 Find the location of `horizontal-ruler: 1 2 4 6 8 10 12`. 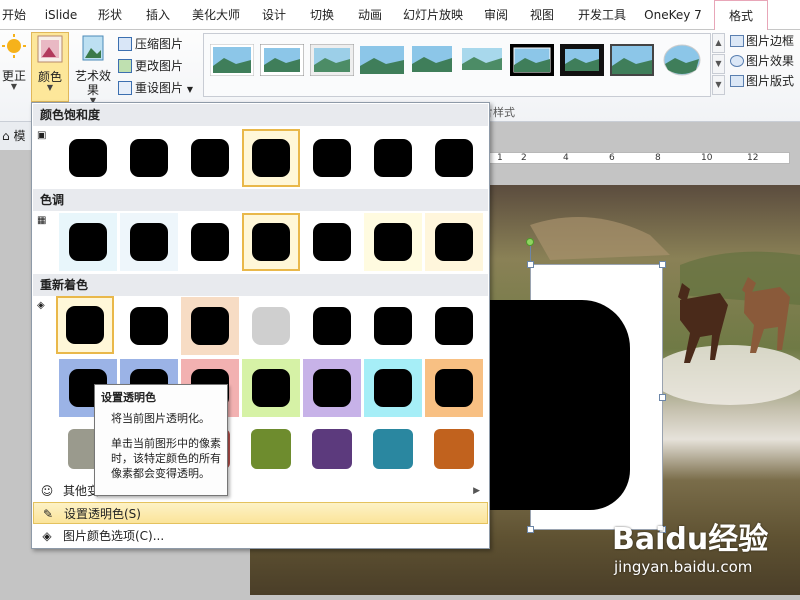

horizontal-ruler: 1 2 4 6 8 10 12 is located at coordinates (639, 158).